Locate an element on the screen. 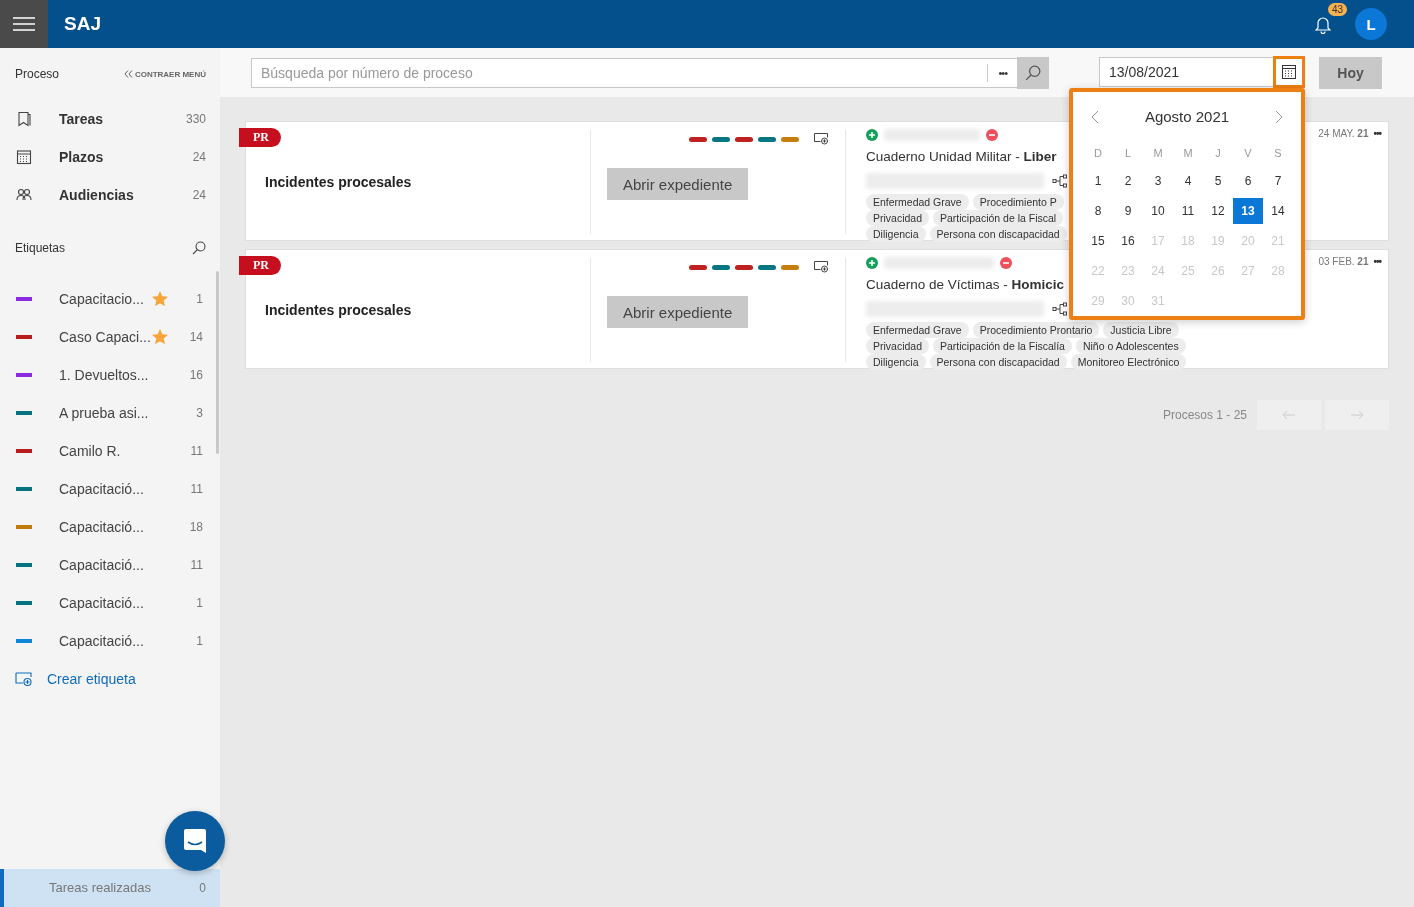 The image size is (1414, 907). completed-tasks-item: Tareas realizadas 0 is located at coordinates (110, 888).